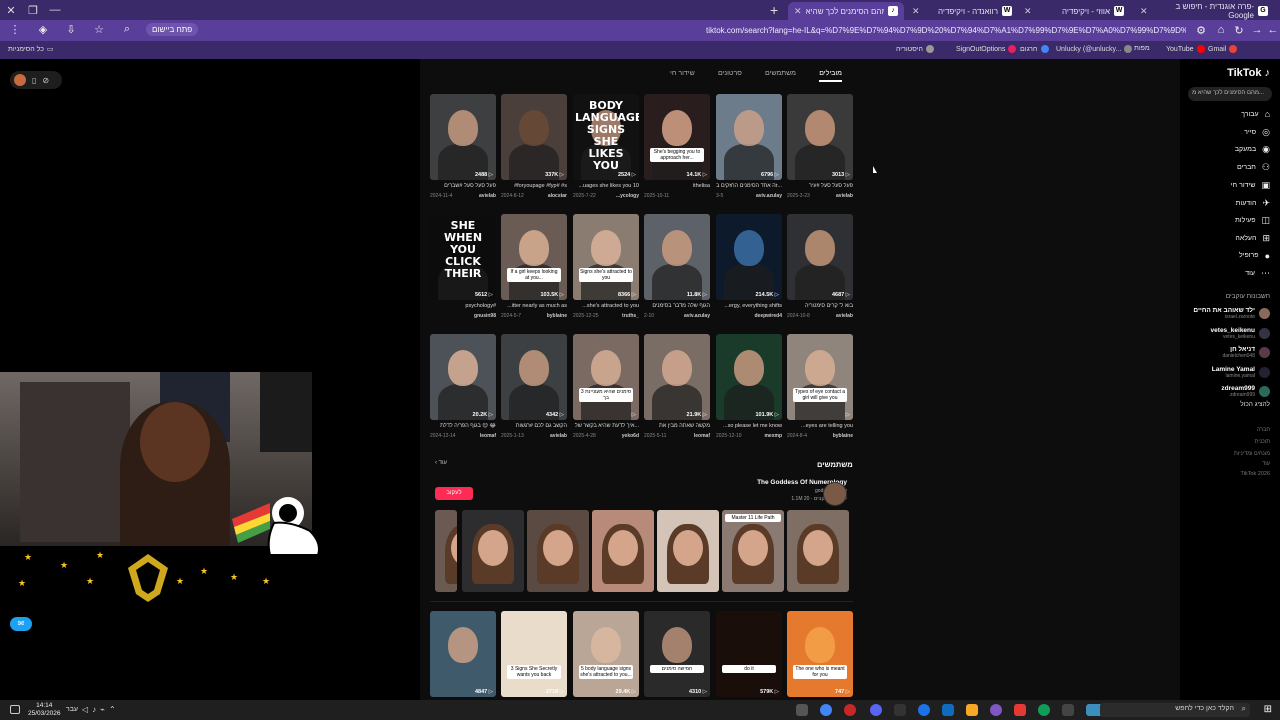  What do you see at coordinates (1257, 132) in the screenshot?
I see `nav-item-explore: סייר ◎` at bounding box center [1257, 132].